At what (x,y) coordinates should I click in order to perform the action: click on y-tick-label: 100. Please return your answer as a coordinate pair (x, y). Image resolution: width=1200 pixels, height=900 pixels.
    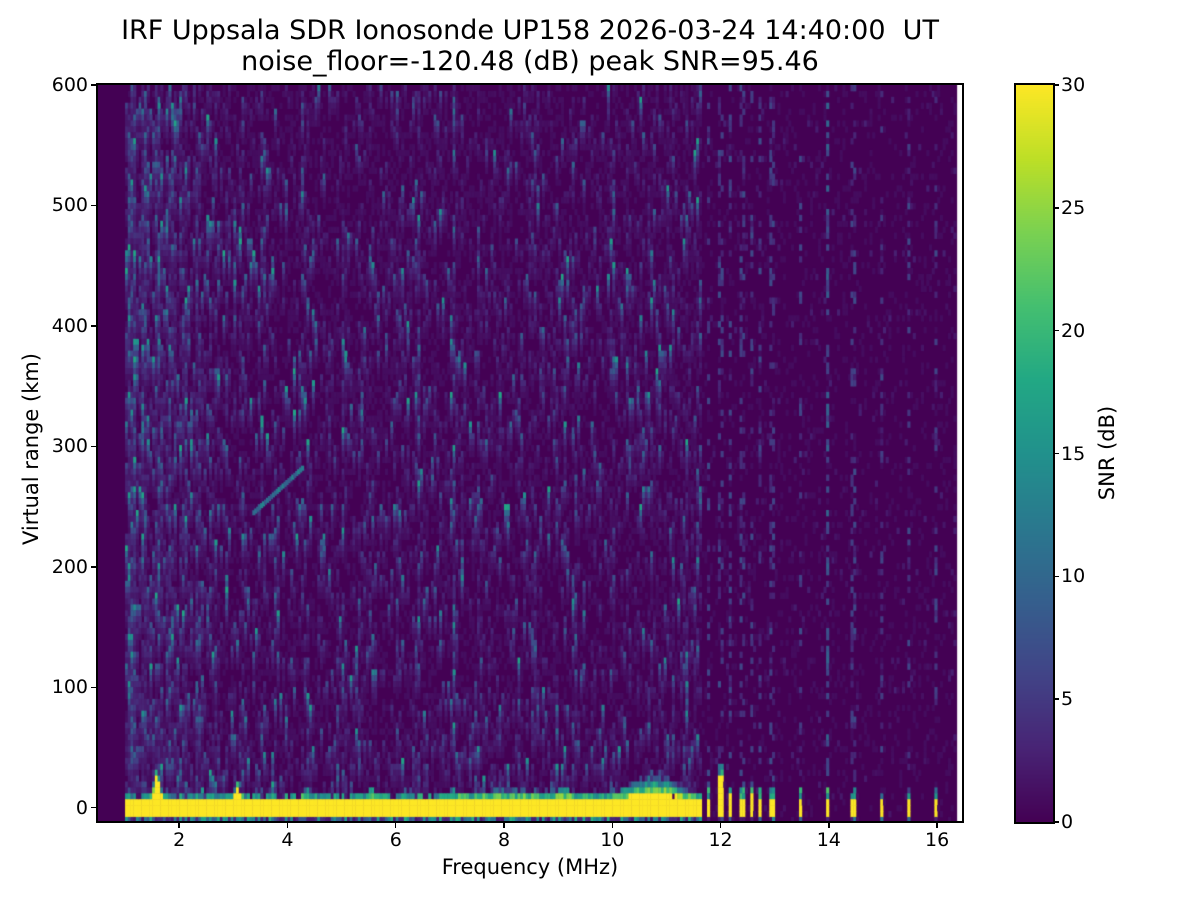
    Looking at the image, I should click on (69, 687).